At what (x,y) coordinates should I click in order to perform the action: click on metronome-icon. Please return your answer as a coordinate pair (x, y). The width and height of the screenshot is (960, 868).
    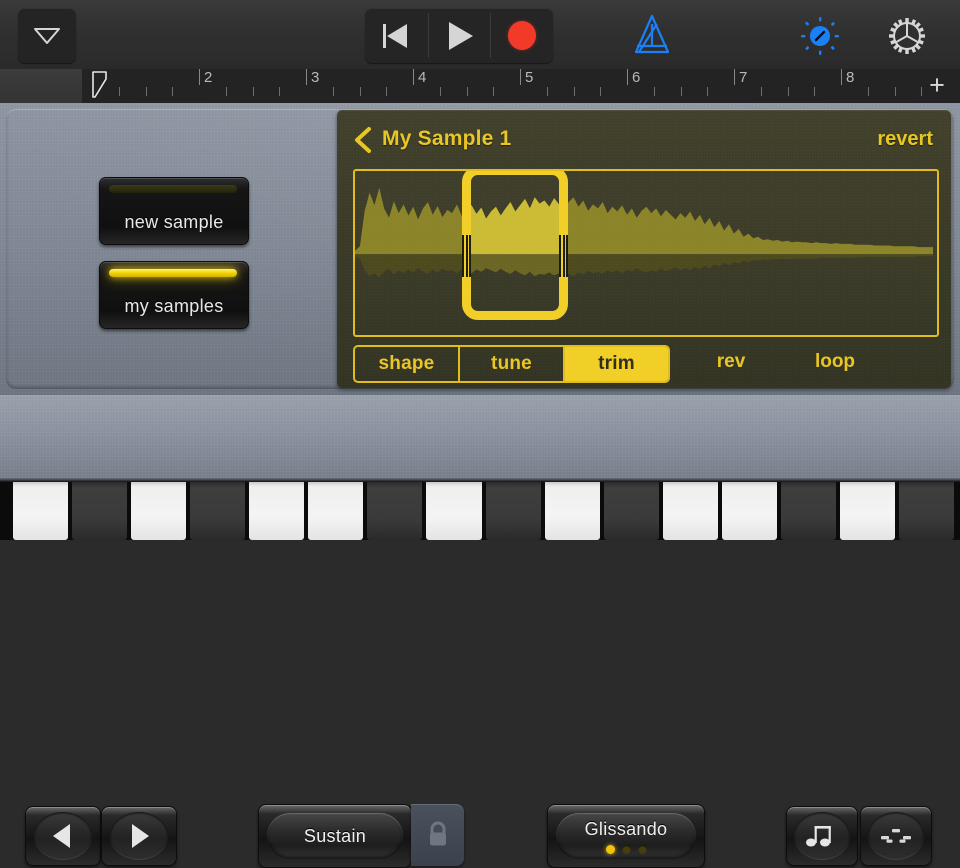
    Looking at the image, I should click on (652, 34).